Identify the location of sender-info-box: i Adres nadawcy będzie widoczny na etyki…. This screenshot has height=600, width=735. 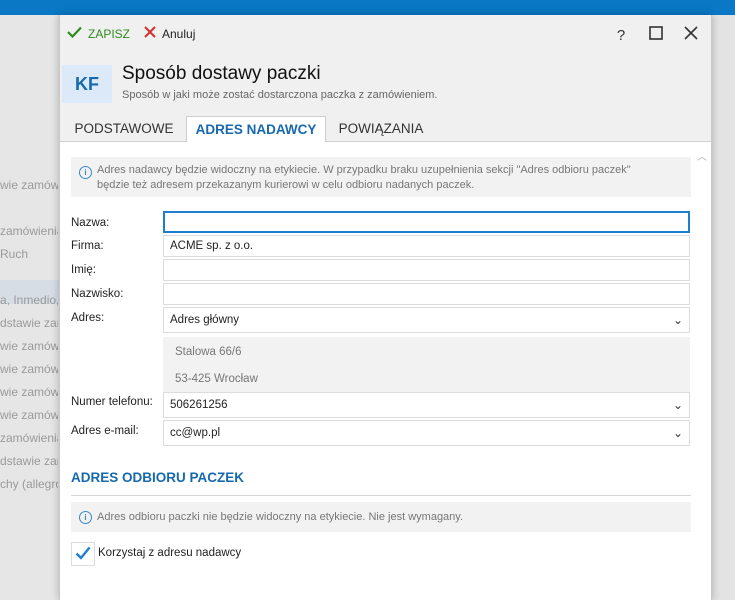
(381, 177).